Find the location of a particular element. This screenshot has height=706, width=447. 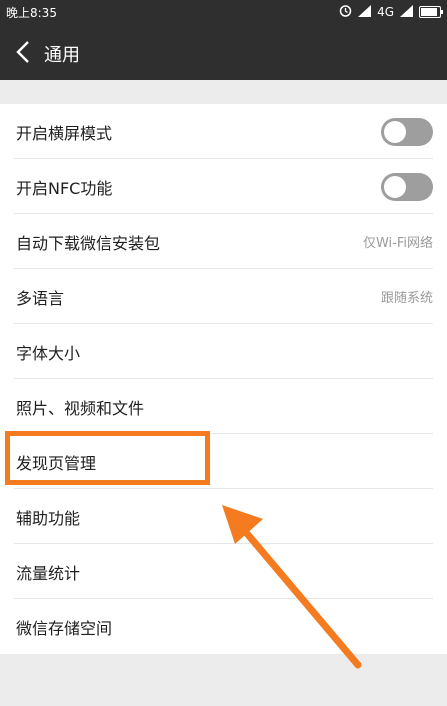

app-bar: 通用 is located at coordinates (223, 52).